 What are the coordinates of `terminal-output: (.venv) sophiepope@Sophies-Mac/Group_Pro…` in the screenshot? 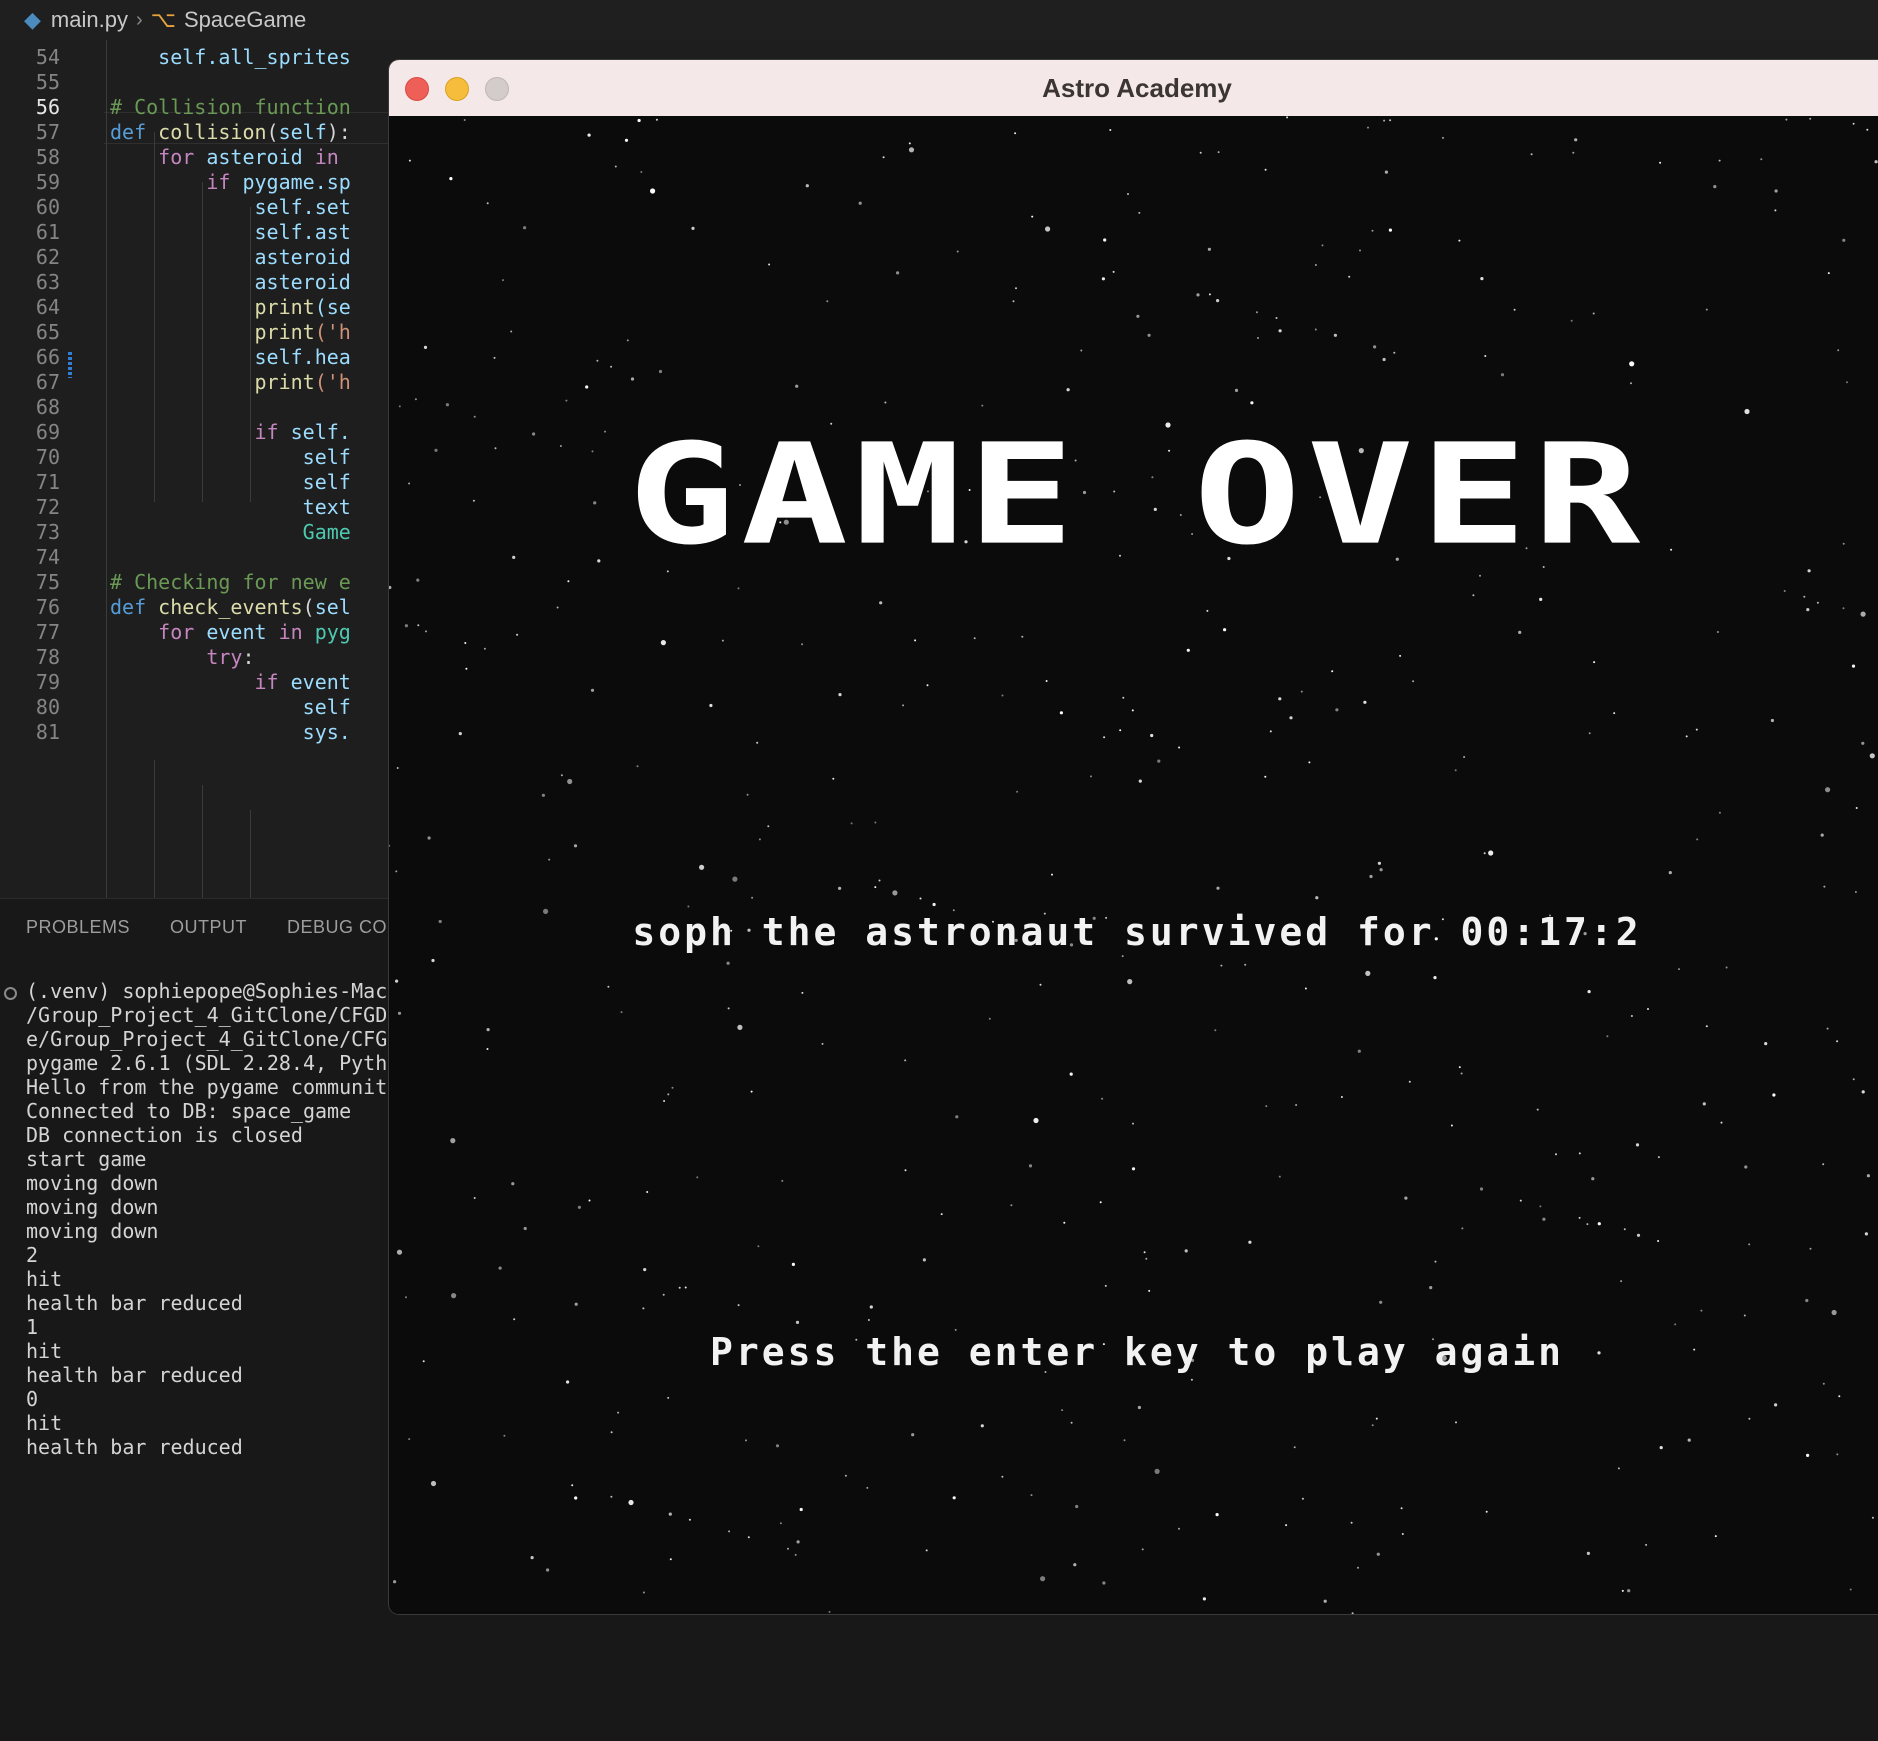 It's located at (206, 1219).